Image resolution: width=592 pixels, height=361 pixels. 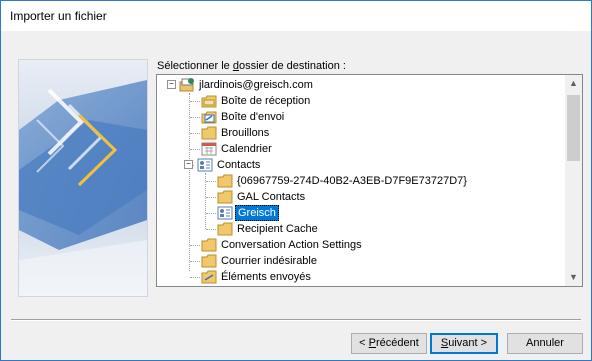 What do you see at coordinates (359, 277) in the screenshot?
I see `tree-item: Éléments envoyés` at bounding box center [359, 277].